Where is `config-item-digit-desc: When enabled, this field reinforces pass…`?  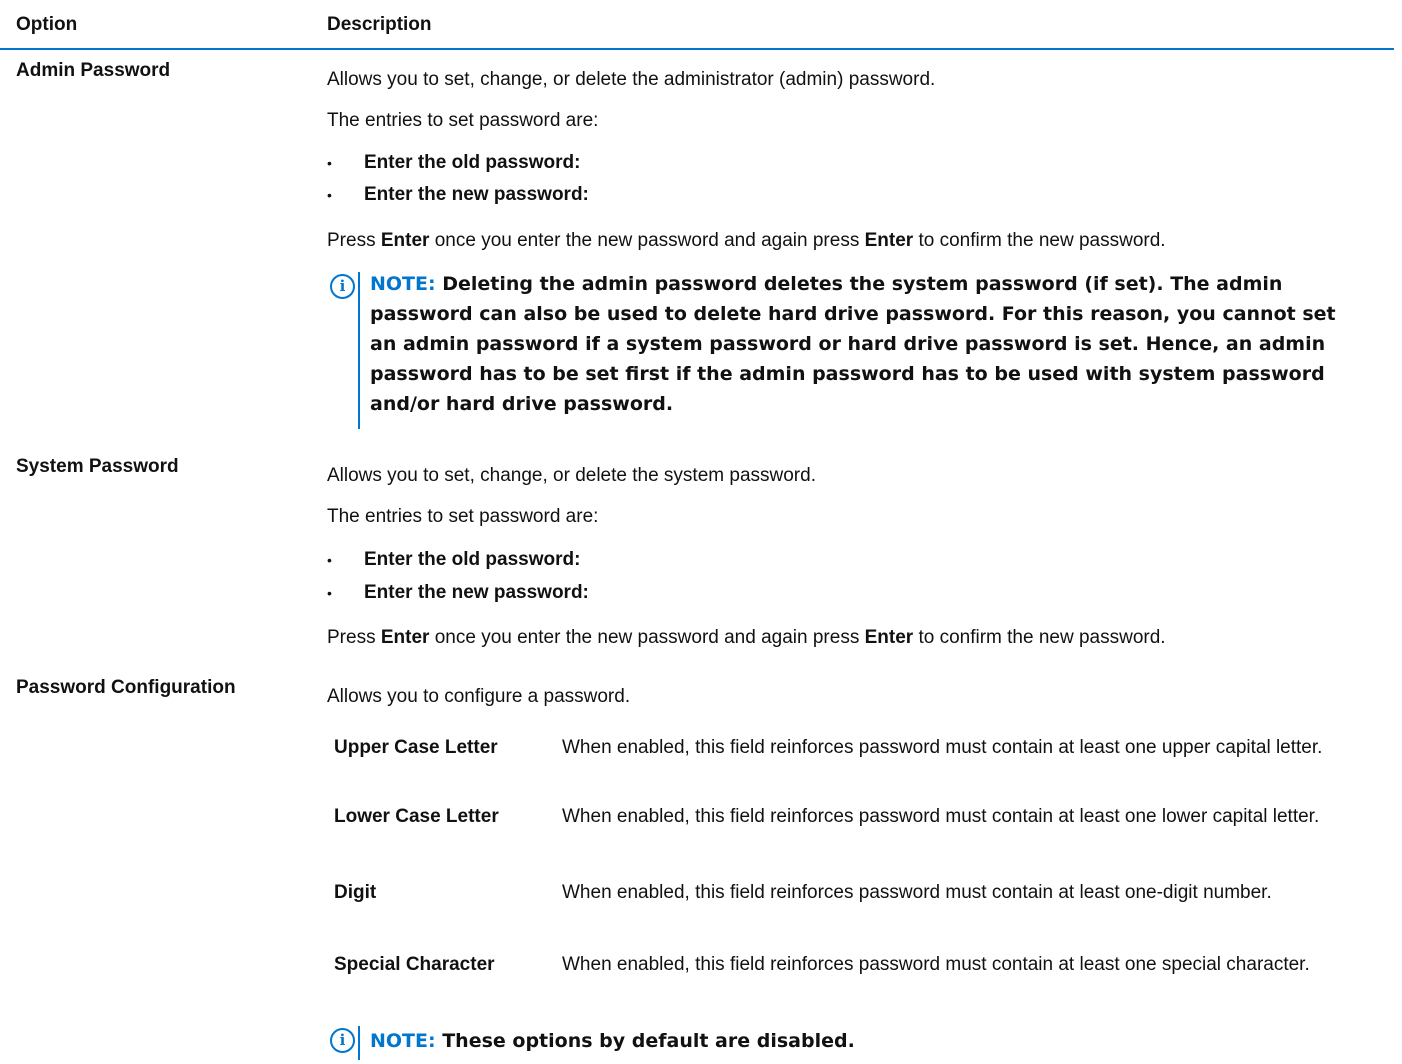 config-item-digit-desc: When enabled, this field reinforces pass… is located at coordinates (917, 892).